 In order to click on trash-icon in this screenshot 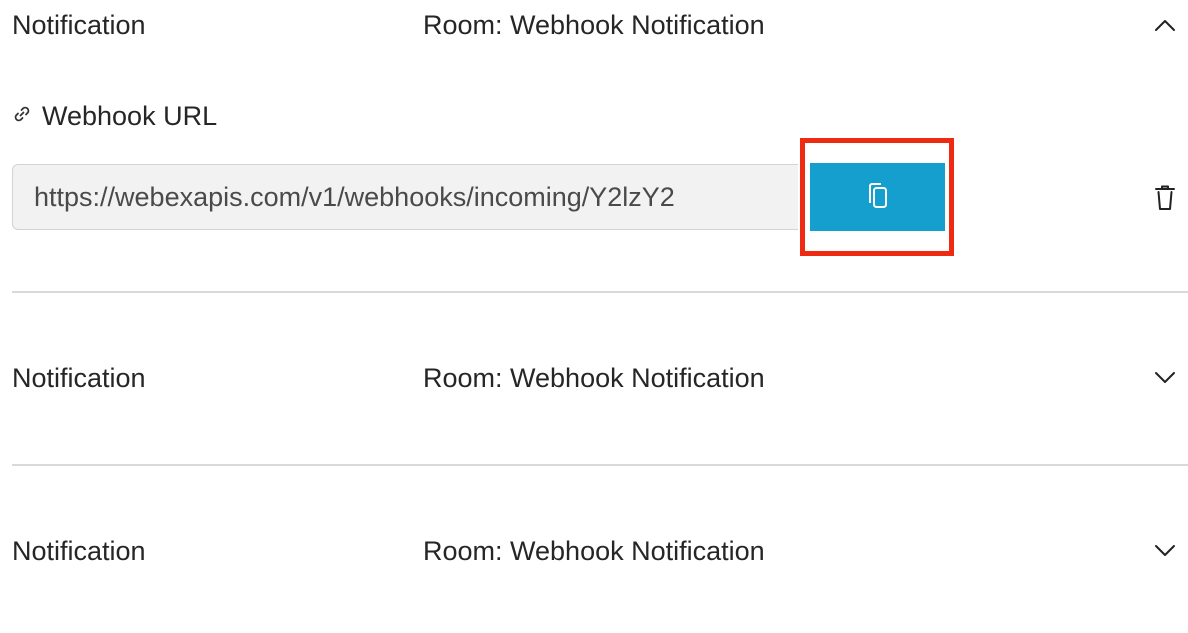, I will do `click(1165, 198)`.